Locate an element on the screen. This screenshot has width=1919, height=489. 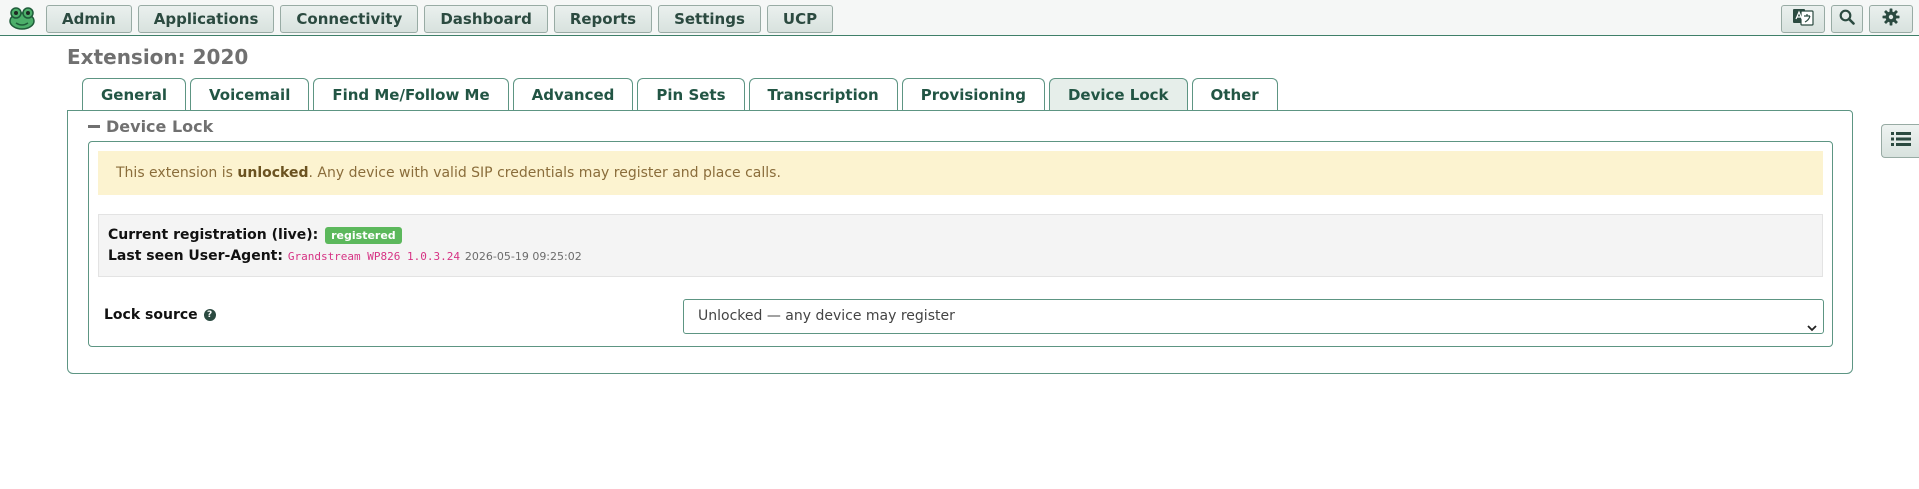
alert-emphasis: unlocked is located at coordinates (273, 173).